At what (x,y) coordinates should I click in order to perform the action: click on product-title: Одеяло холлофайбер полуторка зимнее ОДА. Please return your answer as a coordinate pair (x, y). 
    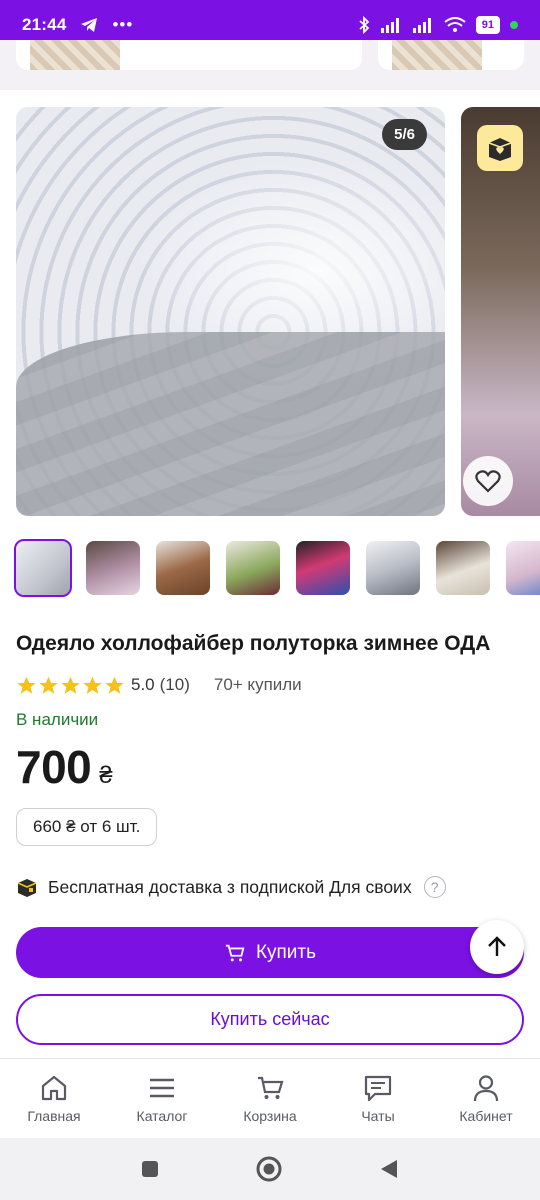
    Looking at the image, I should click on (253, 643).